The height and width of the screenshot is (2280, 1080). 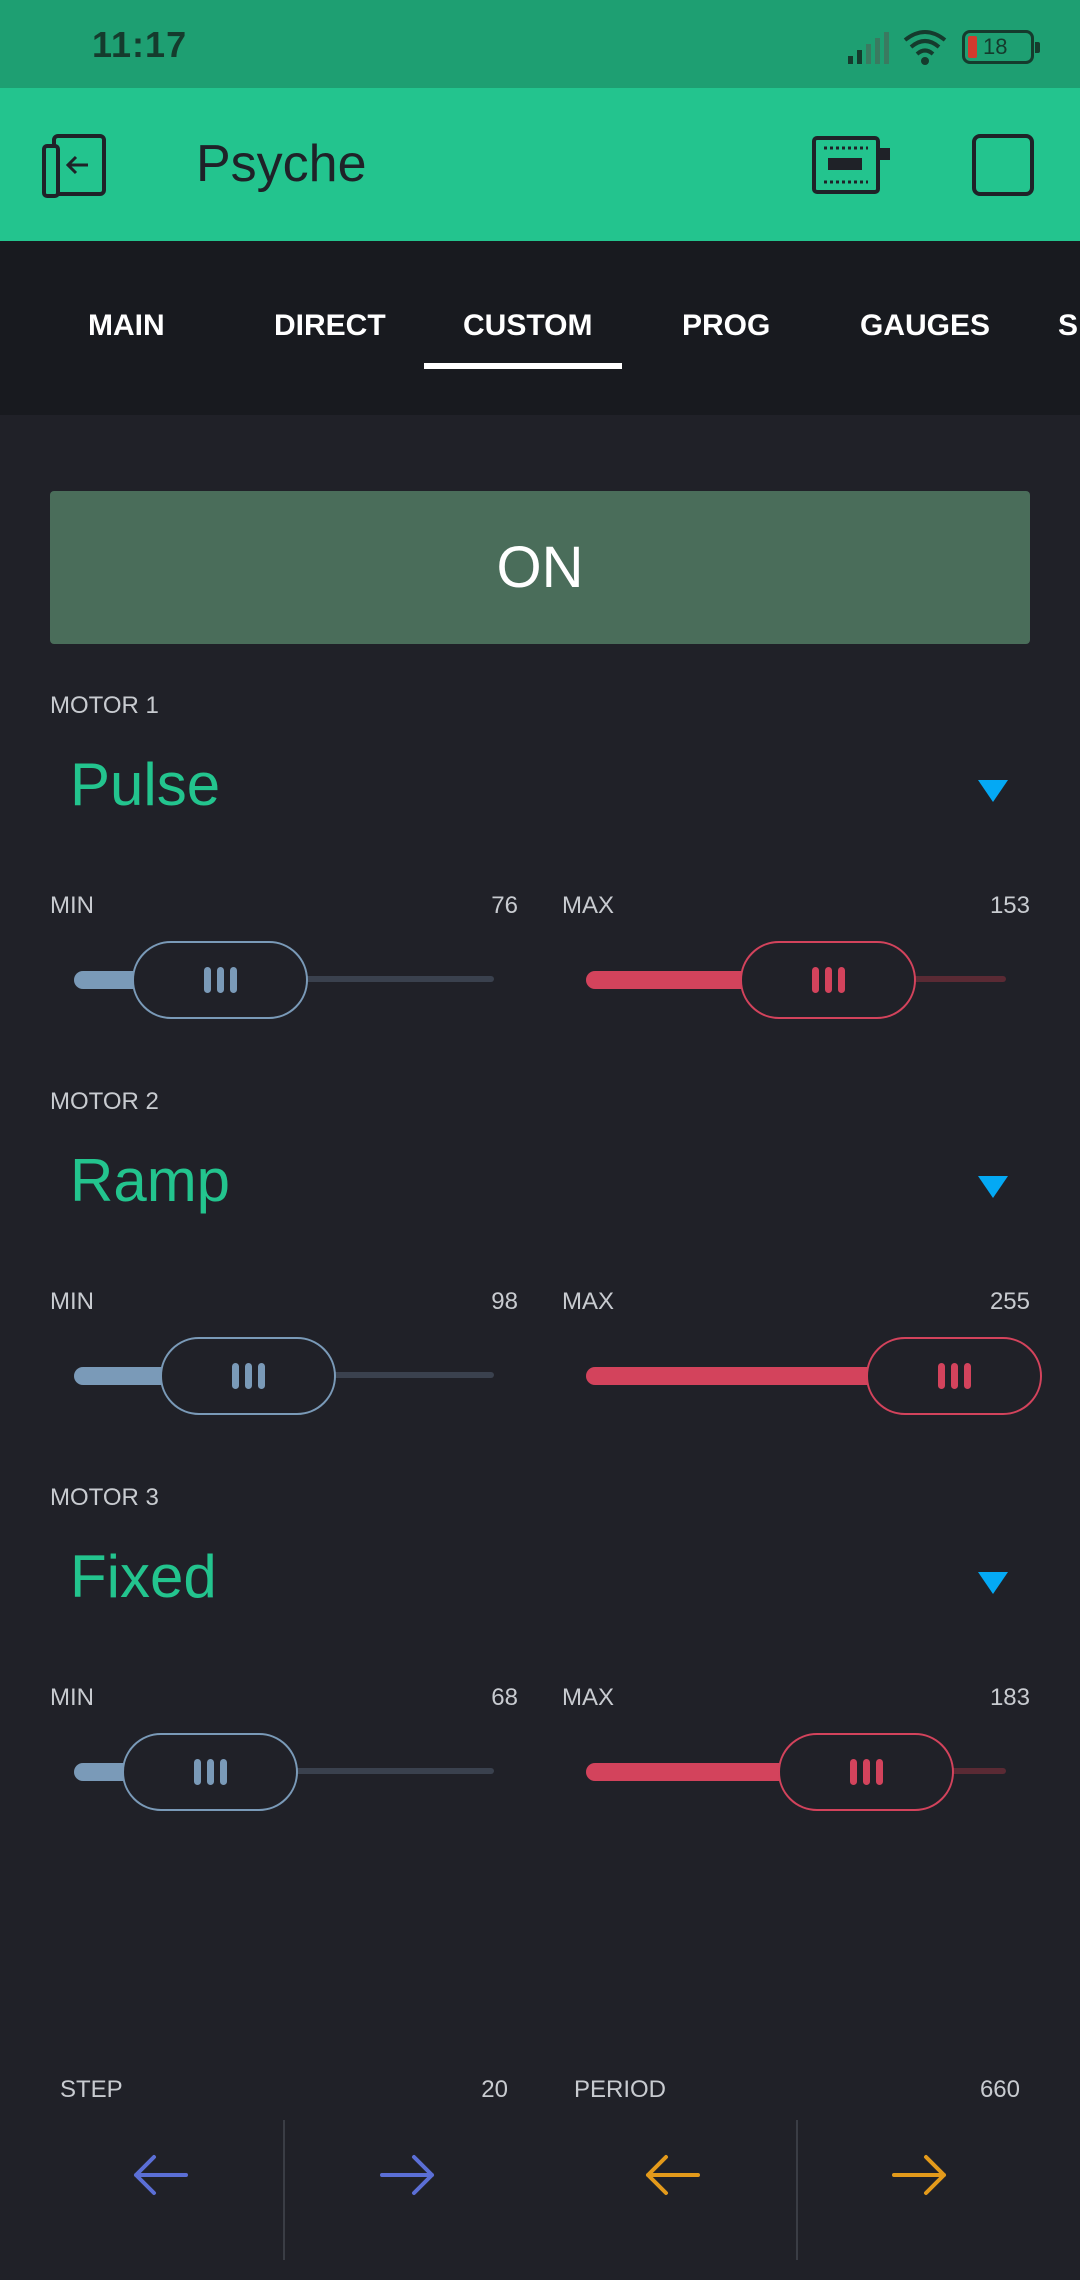 I want to click on tab-gauges: GAUGES, so click(x=925, y=326).